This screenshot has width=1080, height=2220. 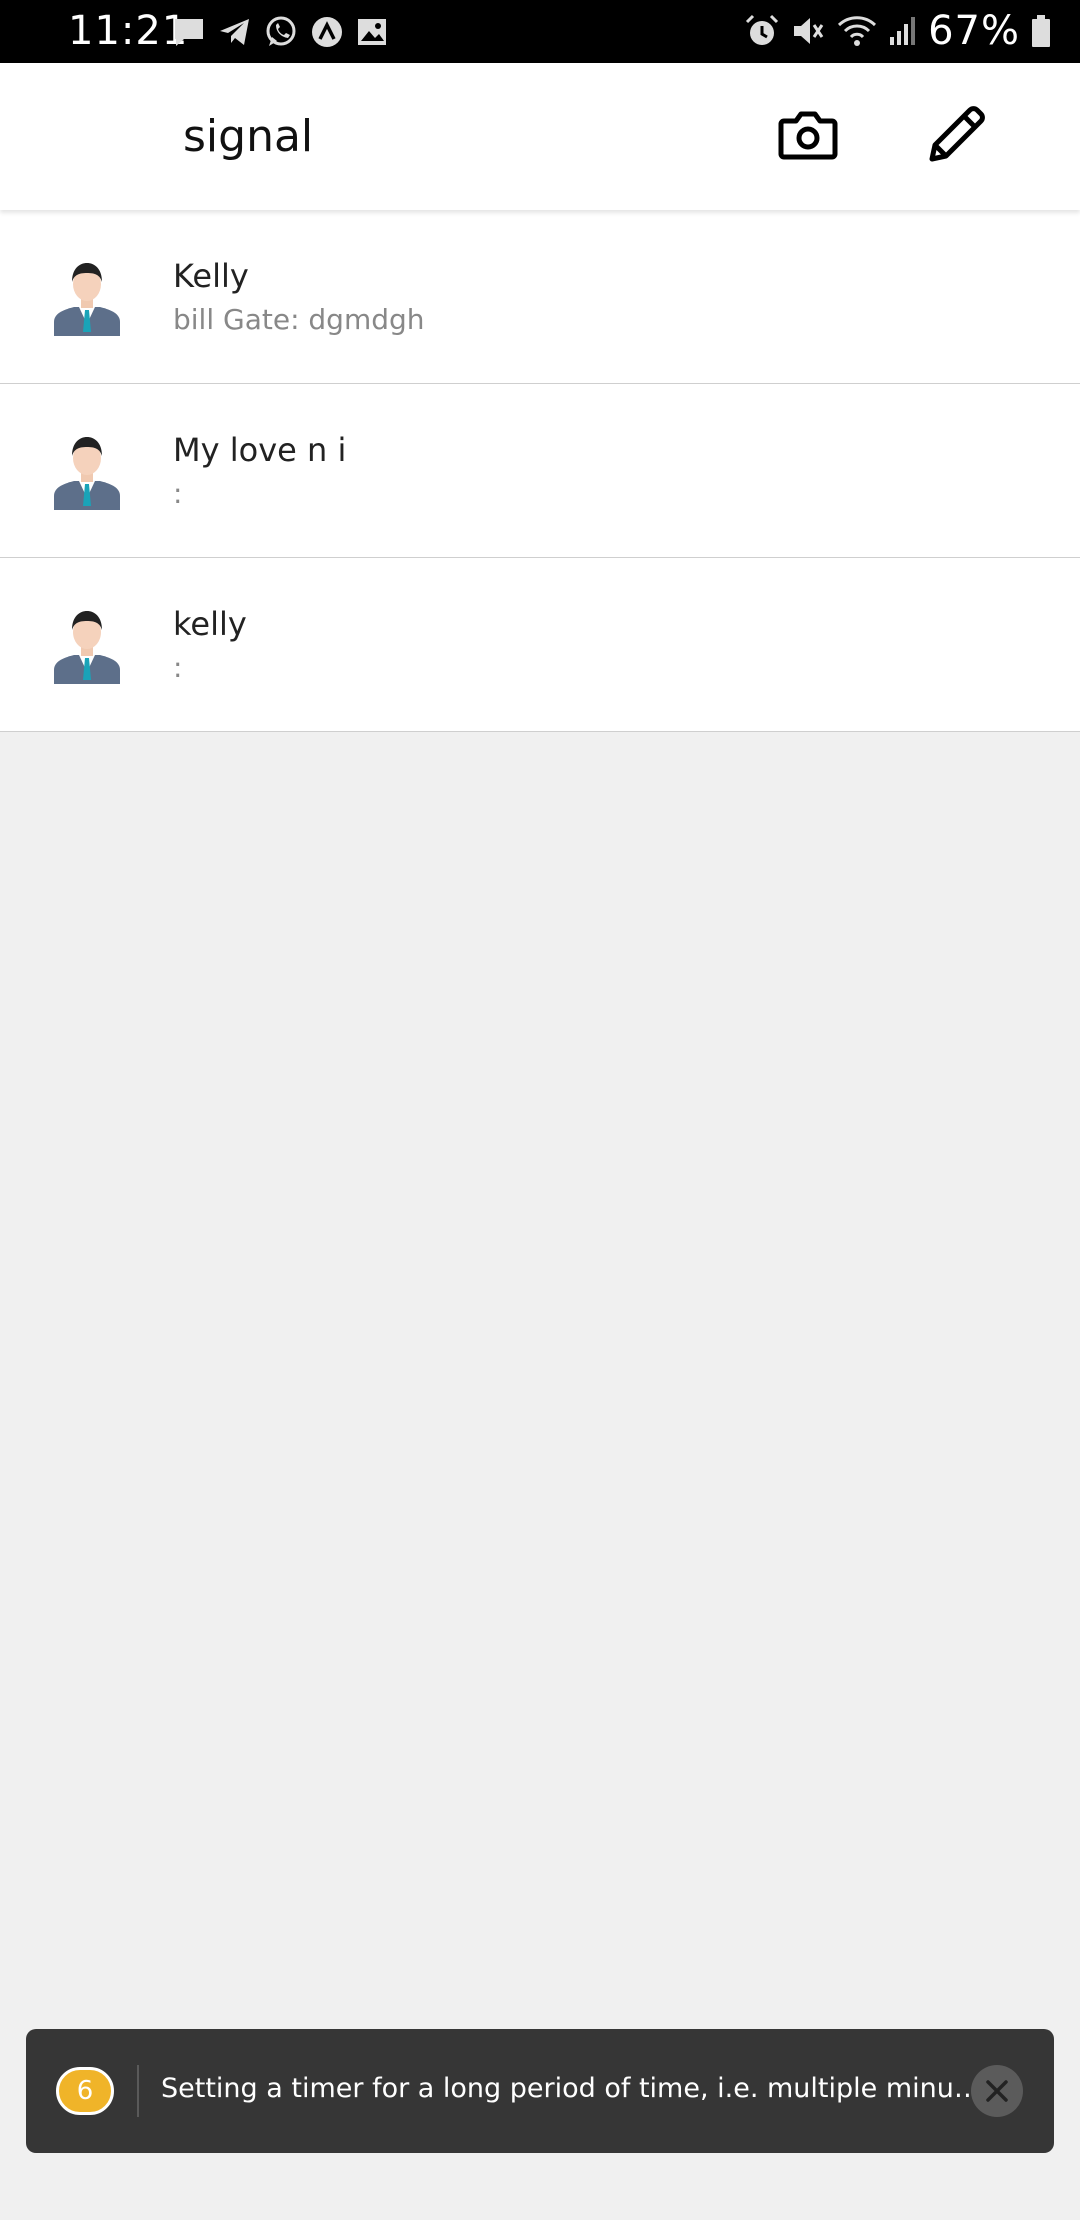 What do you see at coordinates (762, 29) in the screenshot?
I see `alarm-icon` at bounding box center [762, 29].